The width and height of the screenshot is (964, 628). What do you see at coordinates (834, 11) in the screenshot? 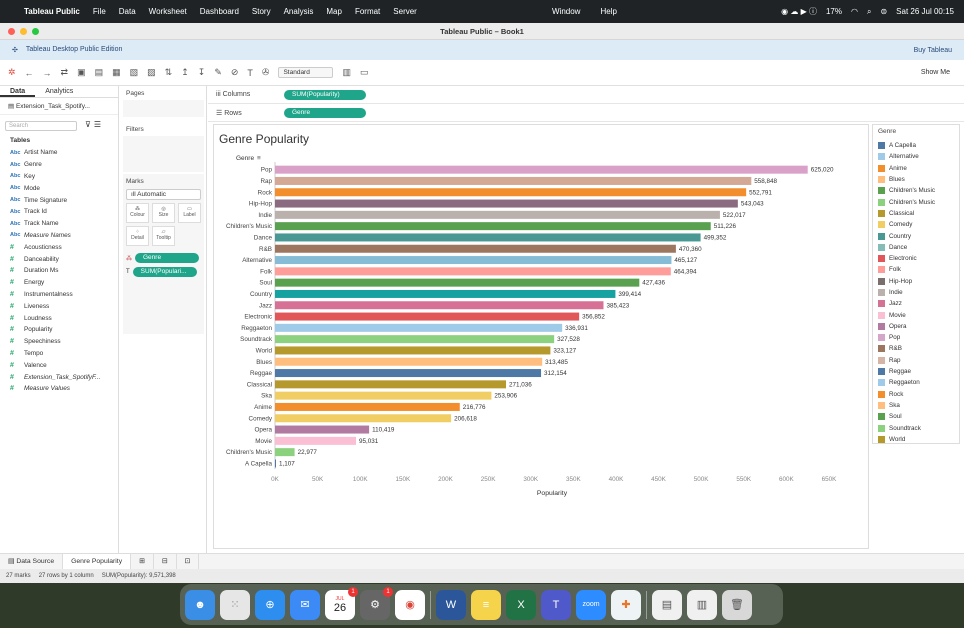
I see `battery-percent: 17%` at bounding box center [834, 11].